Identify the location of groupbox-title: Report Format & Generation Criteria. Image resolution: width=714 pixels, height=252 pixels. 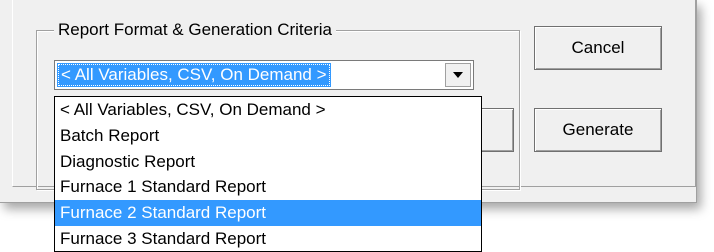
(195, 30).